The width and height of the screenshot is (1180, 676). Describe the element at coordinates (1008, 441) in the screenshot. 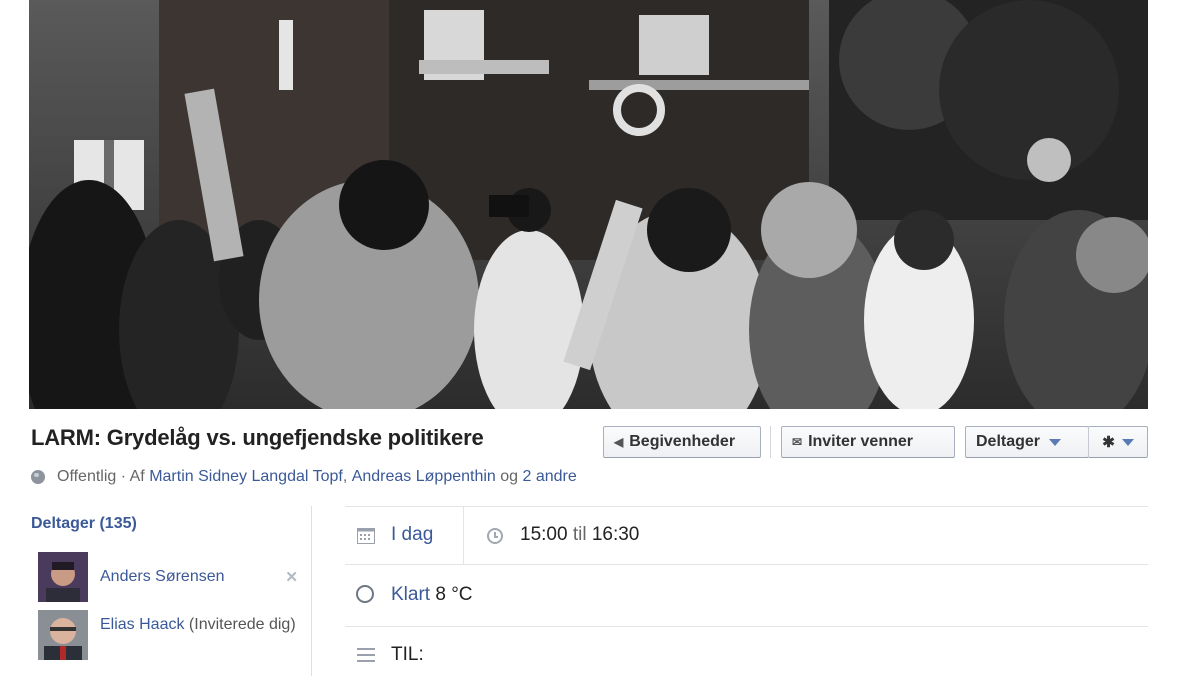

I see `attending-label: Deltager` at that location.